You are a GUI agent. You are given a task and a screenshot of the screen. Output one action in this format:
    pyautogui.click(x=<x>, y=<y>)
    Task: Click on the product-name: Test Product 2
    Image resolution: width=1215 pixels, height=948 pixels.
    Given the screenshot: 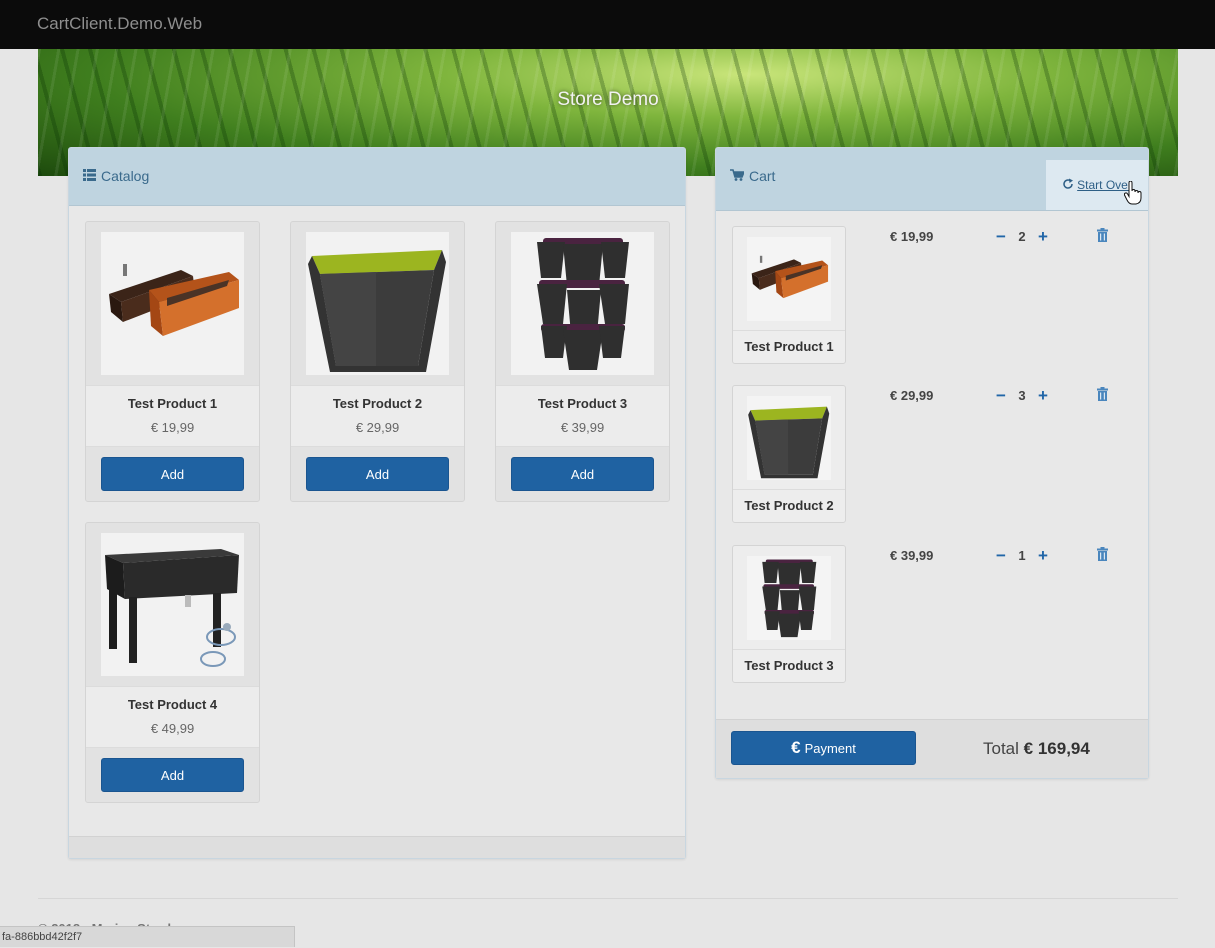 What is the action you would take?
    pyautogui.click(x=377, y=403)
    